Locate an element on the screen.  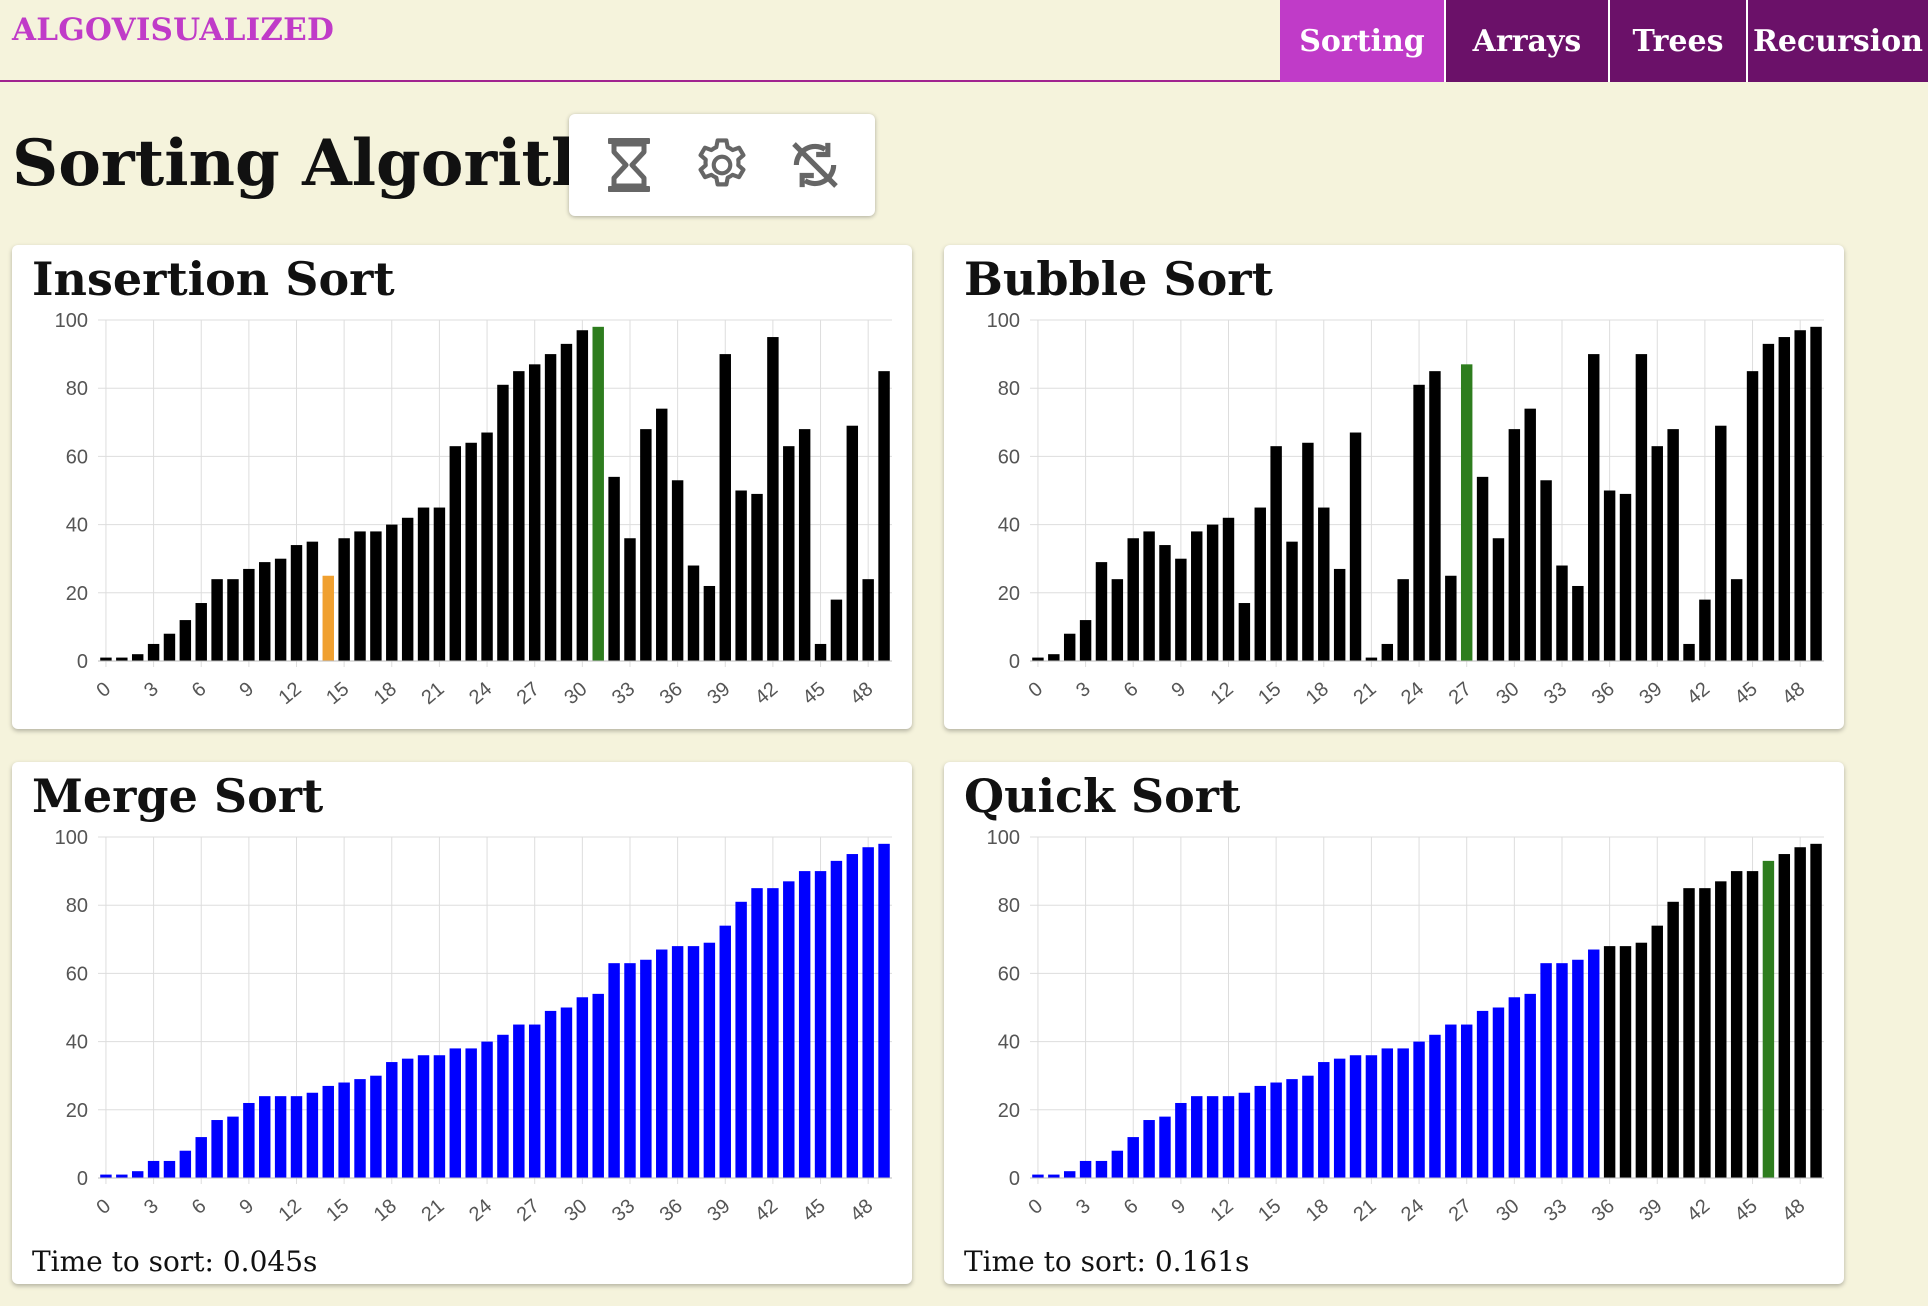
y-tick-label: 60 is located at coordinates (77, 457).